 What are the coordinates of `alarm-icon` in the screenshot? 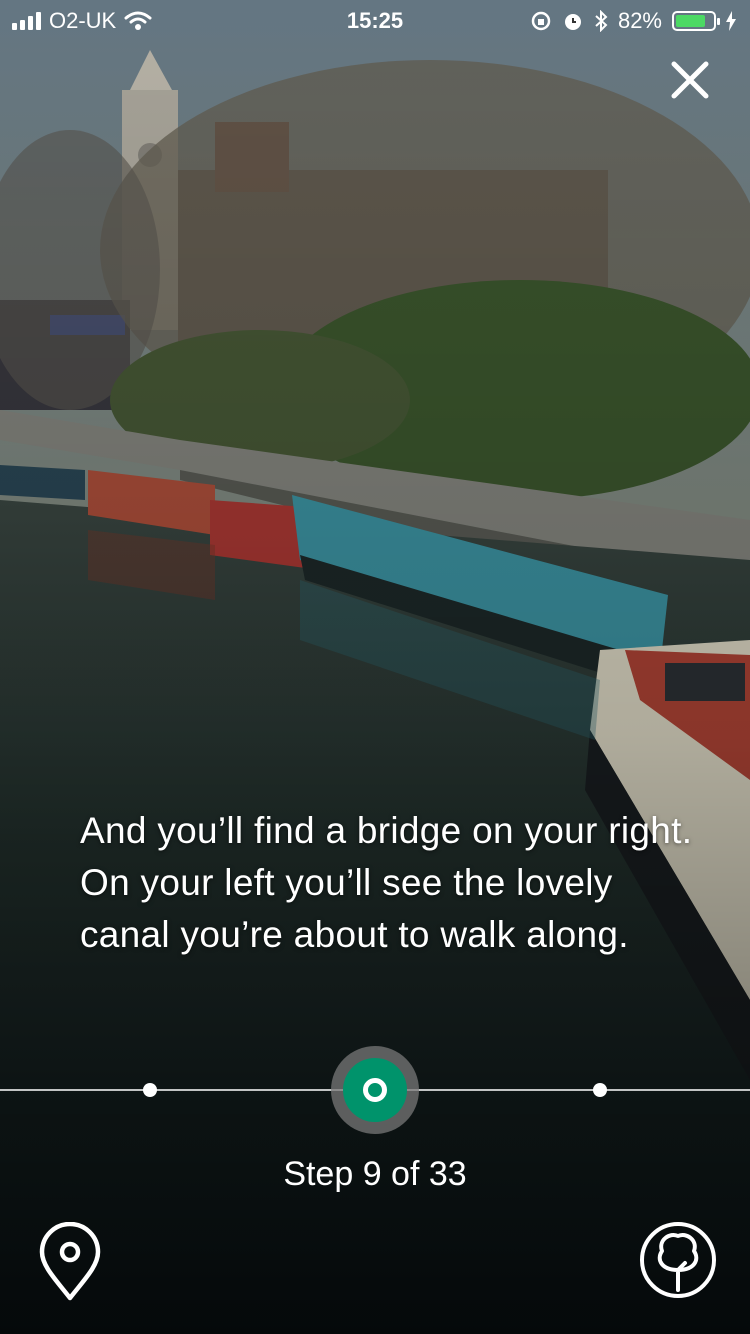 It's located at (572, 22).